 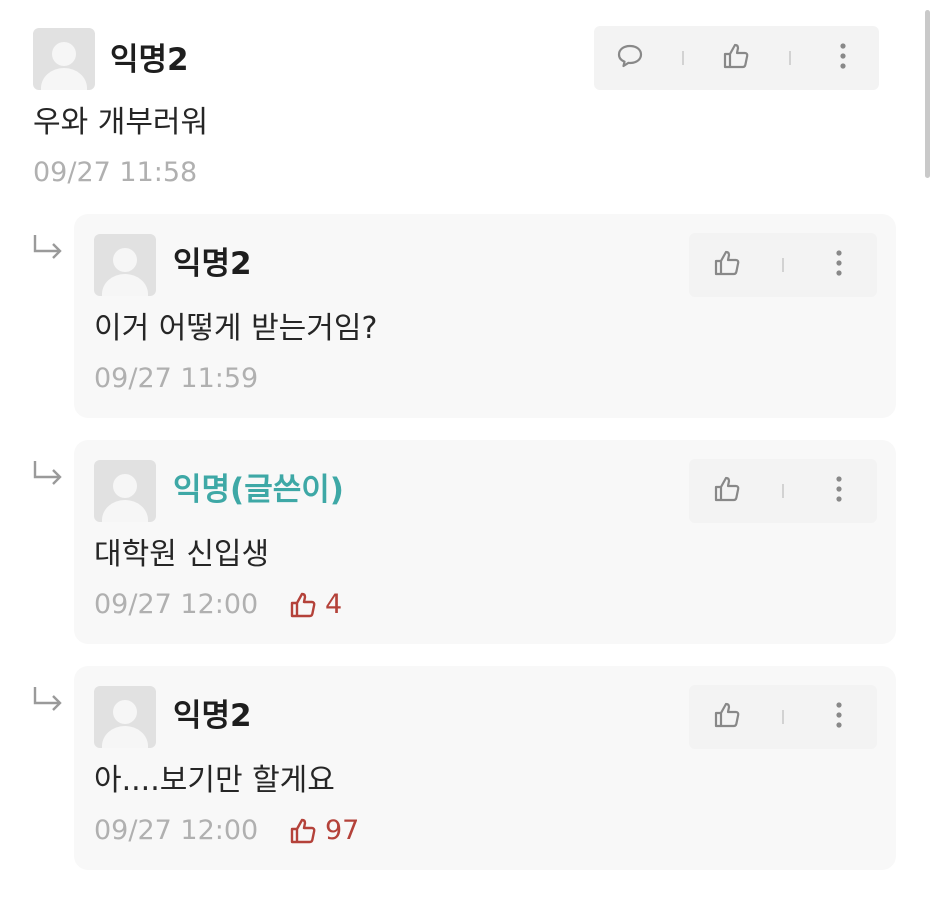 What do you see at coordinates (115, 172) in the screenshot?
I see `comment-timestamp: 09/27 11:58` at bounding box center [115, 172].